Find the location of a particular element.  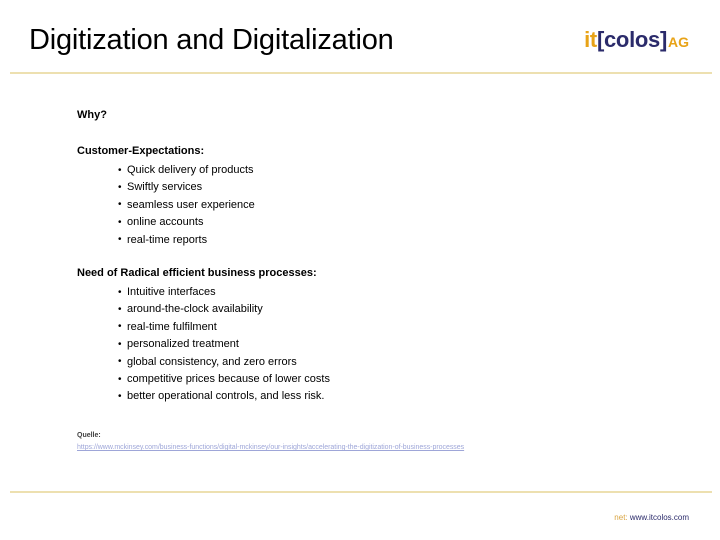

footer-net-label: net: is located at coordinates (621, 517).